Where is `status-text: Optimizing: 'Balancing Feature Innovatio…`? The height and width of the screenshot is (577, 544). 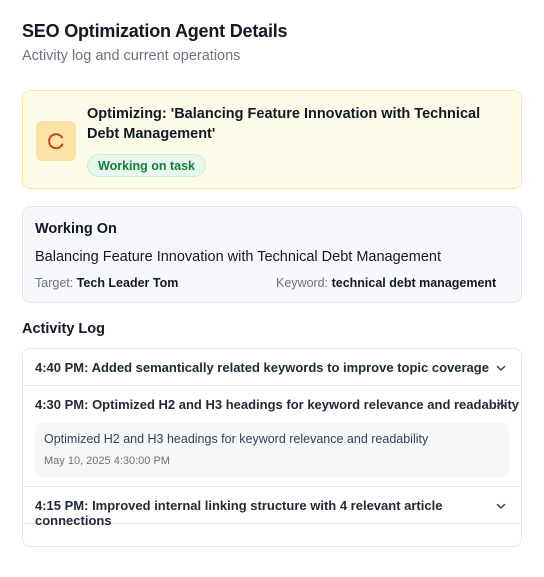
status-text: Optimizing: 'Balancing Feature Innovatio… is located at coordinates (284, 124).